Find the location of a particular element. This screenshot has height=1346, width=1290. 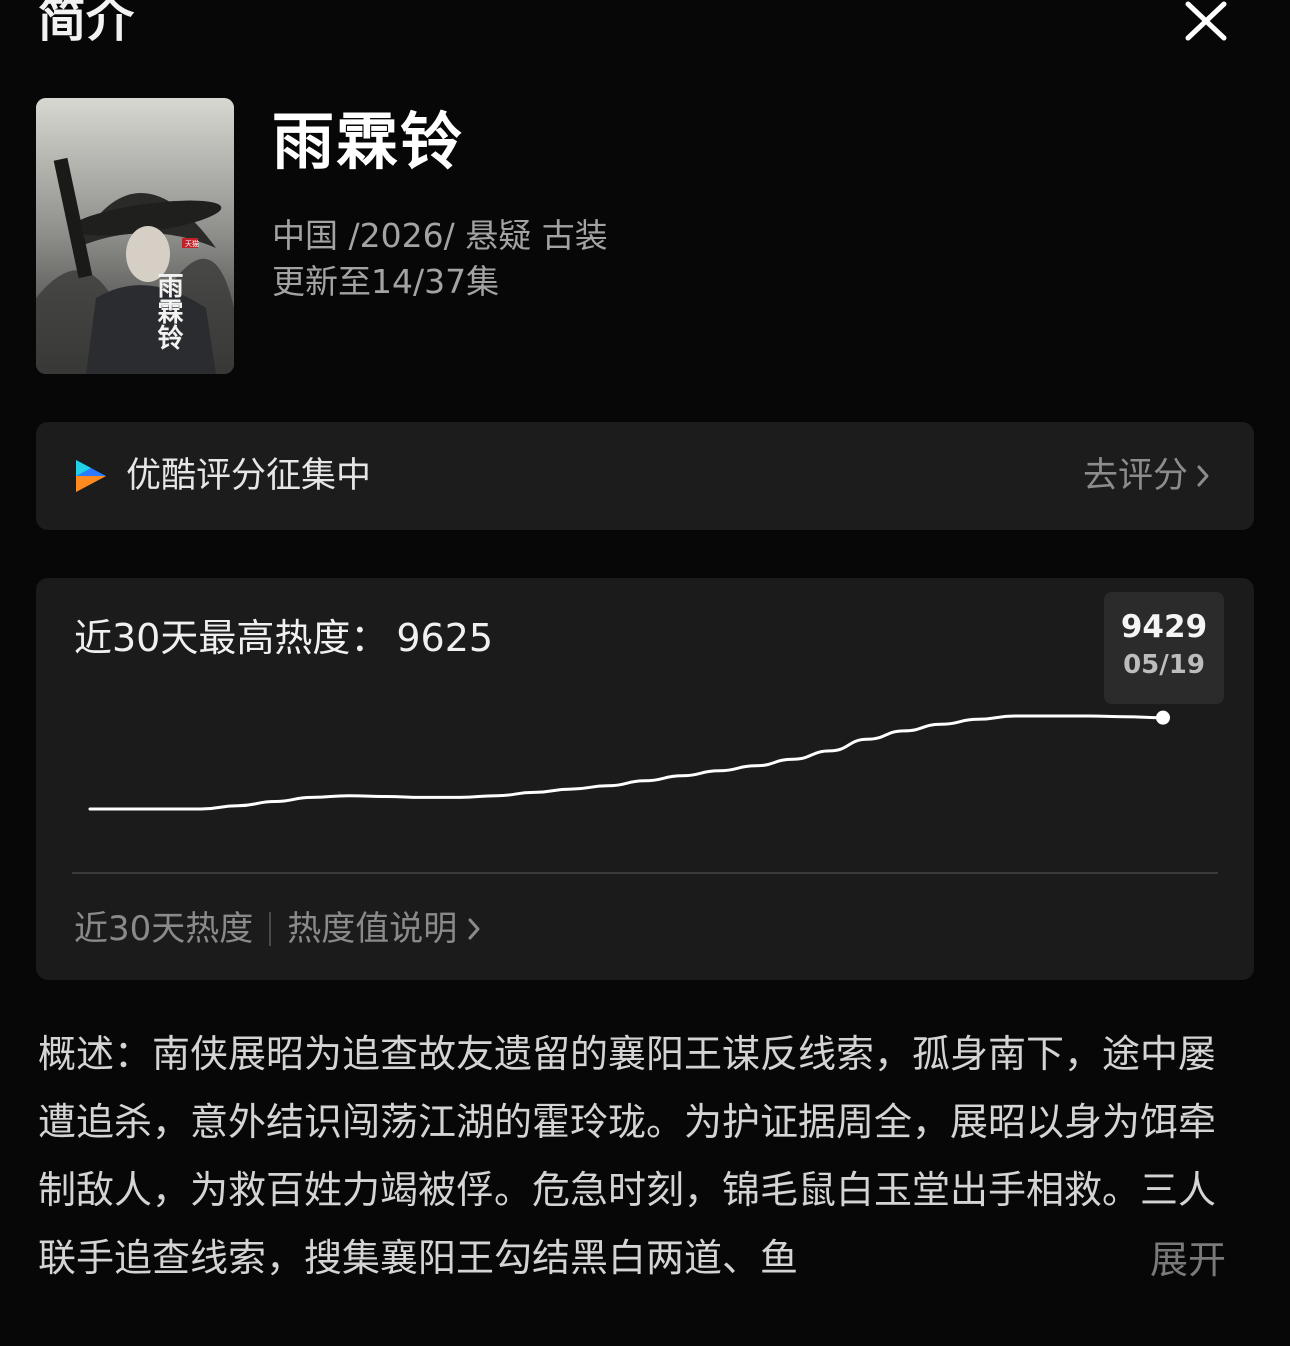

footer-divider is located at coordinates (270, 929).